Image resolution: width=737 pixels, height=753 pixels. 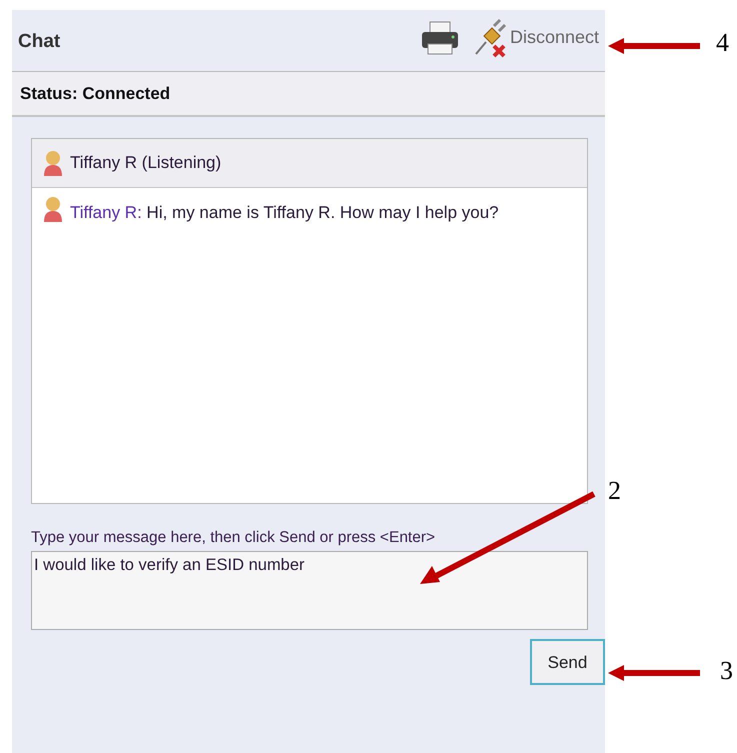 What do you see at coordinates (95, 93) in the screenshot?
I see `connection-status: Status: Connected` at bounding box center [95, 93].